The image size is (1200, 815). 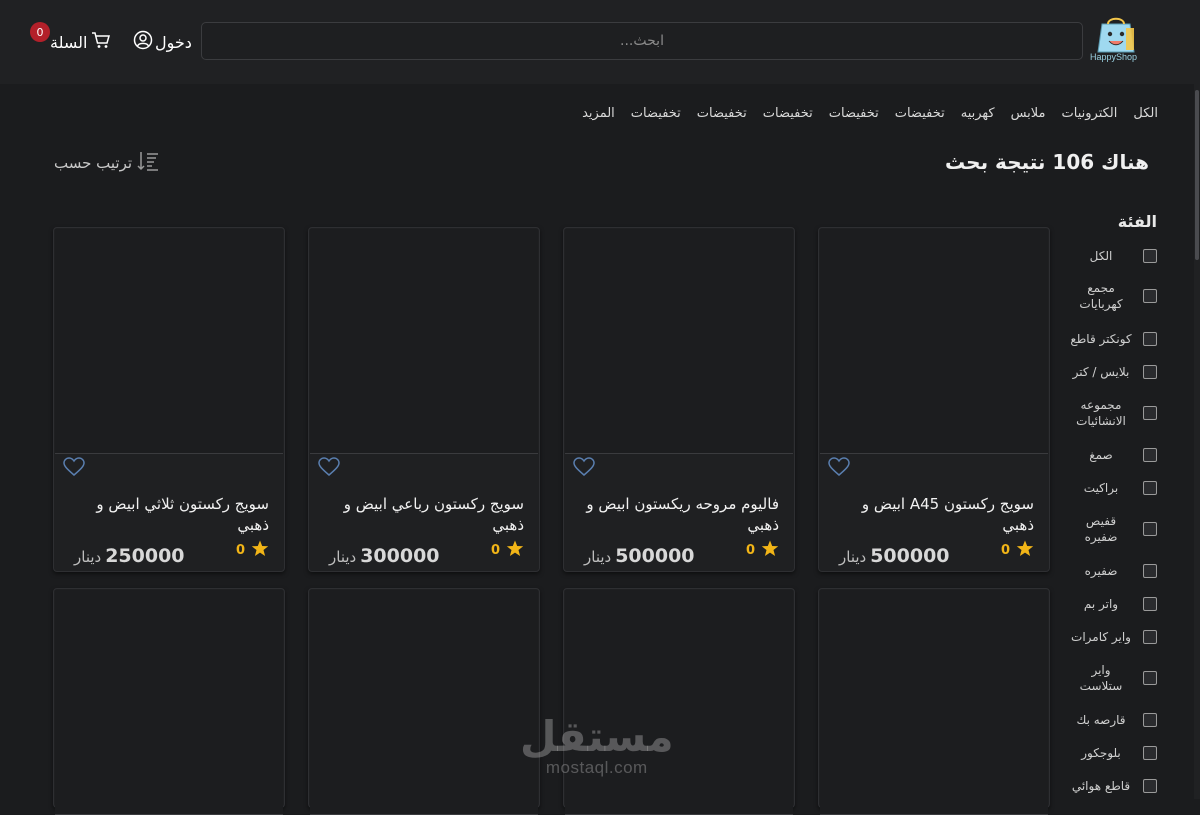 What do you see at coordinates (1097, 256) in the screenshot?
I see `filter-option: الكل` at bounding box center [1097, 256].